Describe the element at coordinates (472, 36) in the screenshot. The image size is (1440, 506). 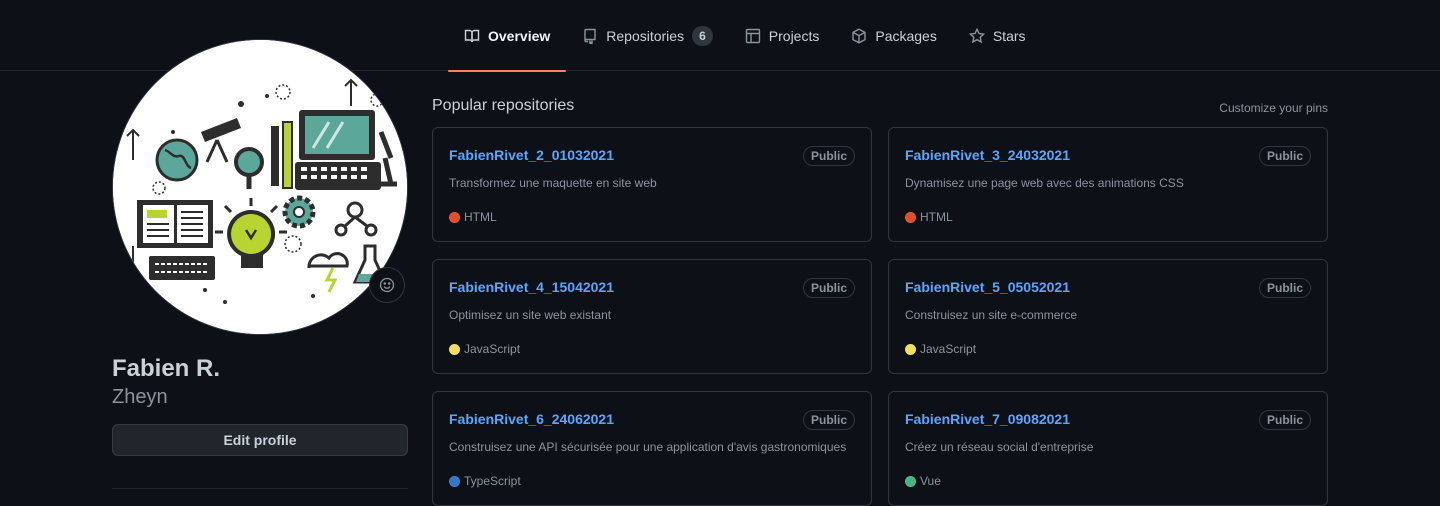
I see `book-icon` at that location.